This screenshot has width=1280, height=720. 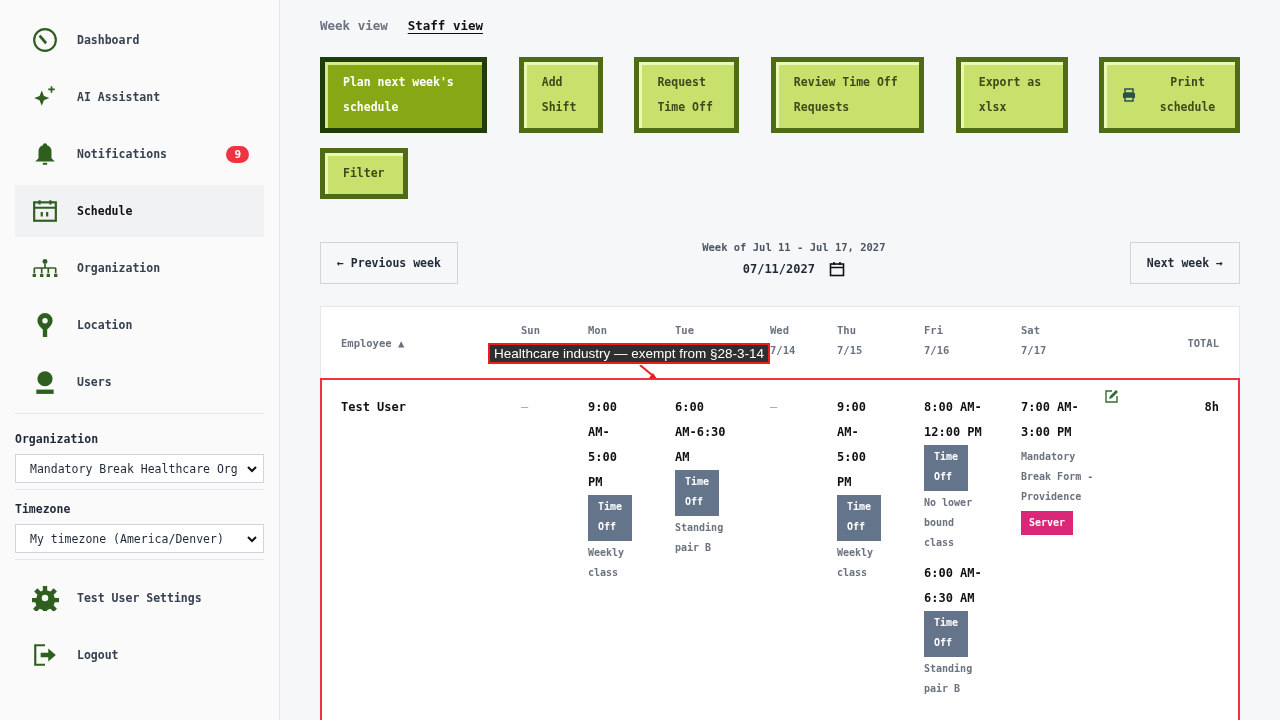 What do you see at coordinates (445, 25) in the screenshot?
I see `view-tab: Staff view` at bounding box center [445, 25].